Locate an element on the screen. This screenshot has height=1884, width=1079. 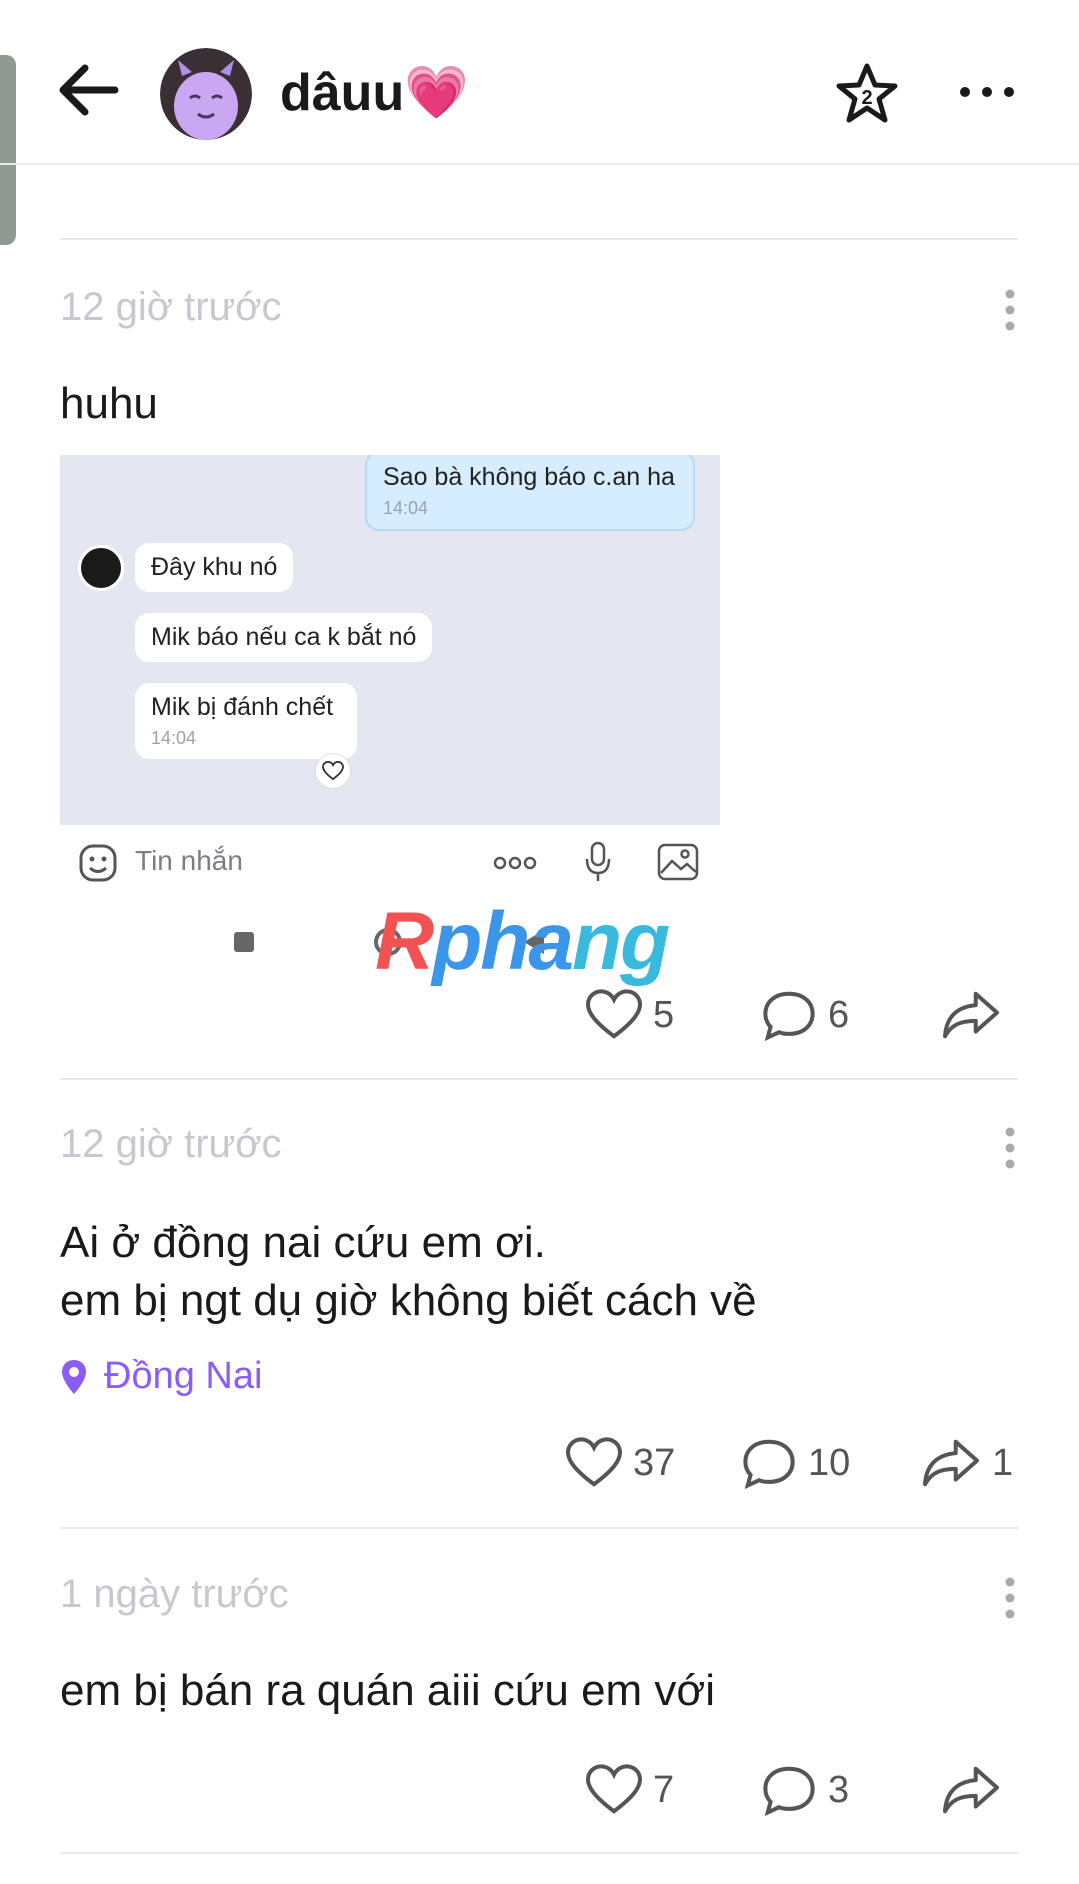
received-message-bubble: Đây khu nó is located at coordinates (214, 567).